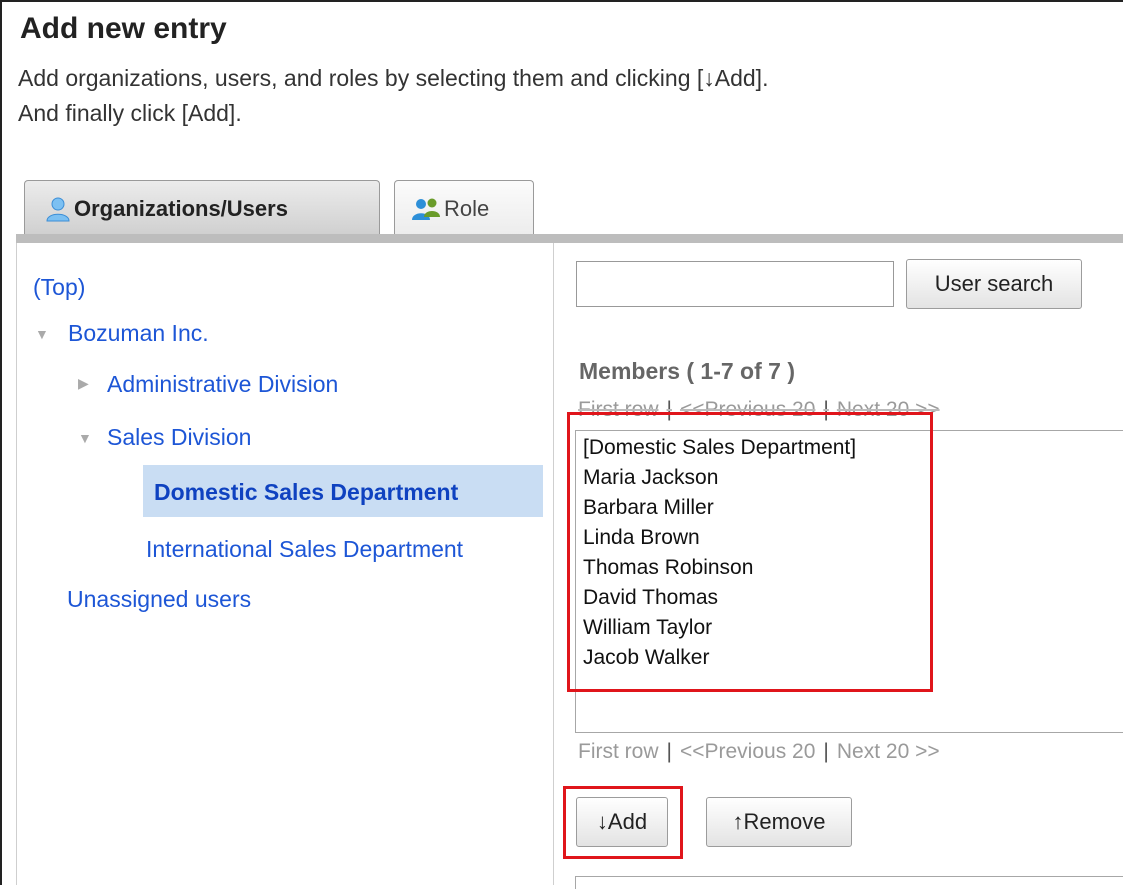 The width and height of the screenshot is (1123, 889). What do you see at coordinates (668, 568) in the screenshot?
I see `member-item: Thomas Robinson` at bounding box center [668, 568].